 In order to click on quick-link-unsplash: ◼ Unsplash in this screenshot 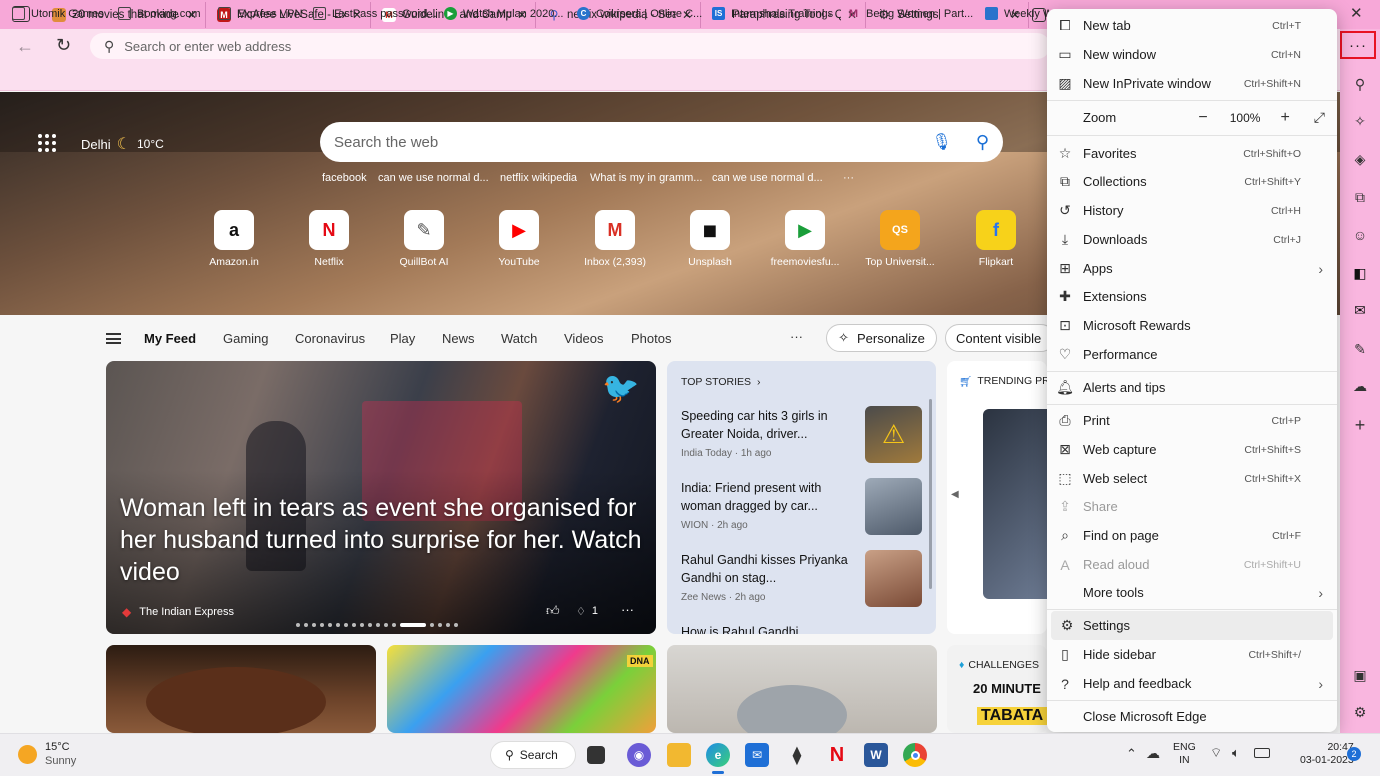, I will do `click(710, 239)`.